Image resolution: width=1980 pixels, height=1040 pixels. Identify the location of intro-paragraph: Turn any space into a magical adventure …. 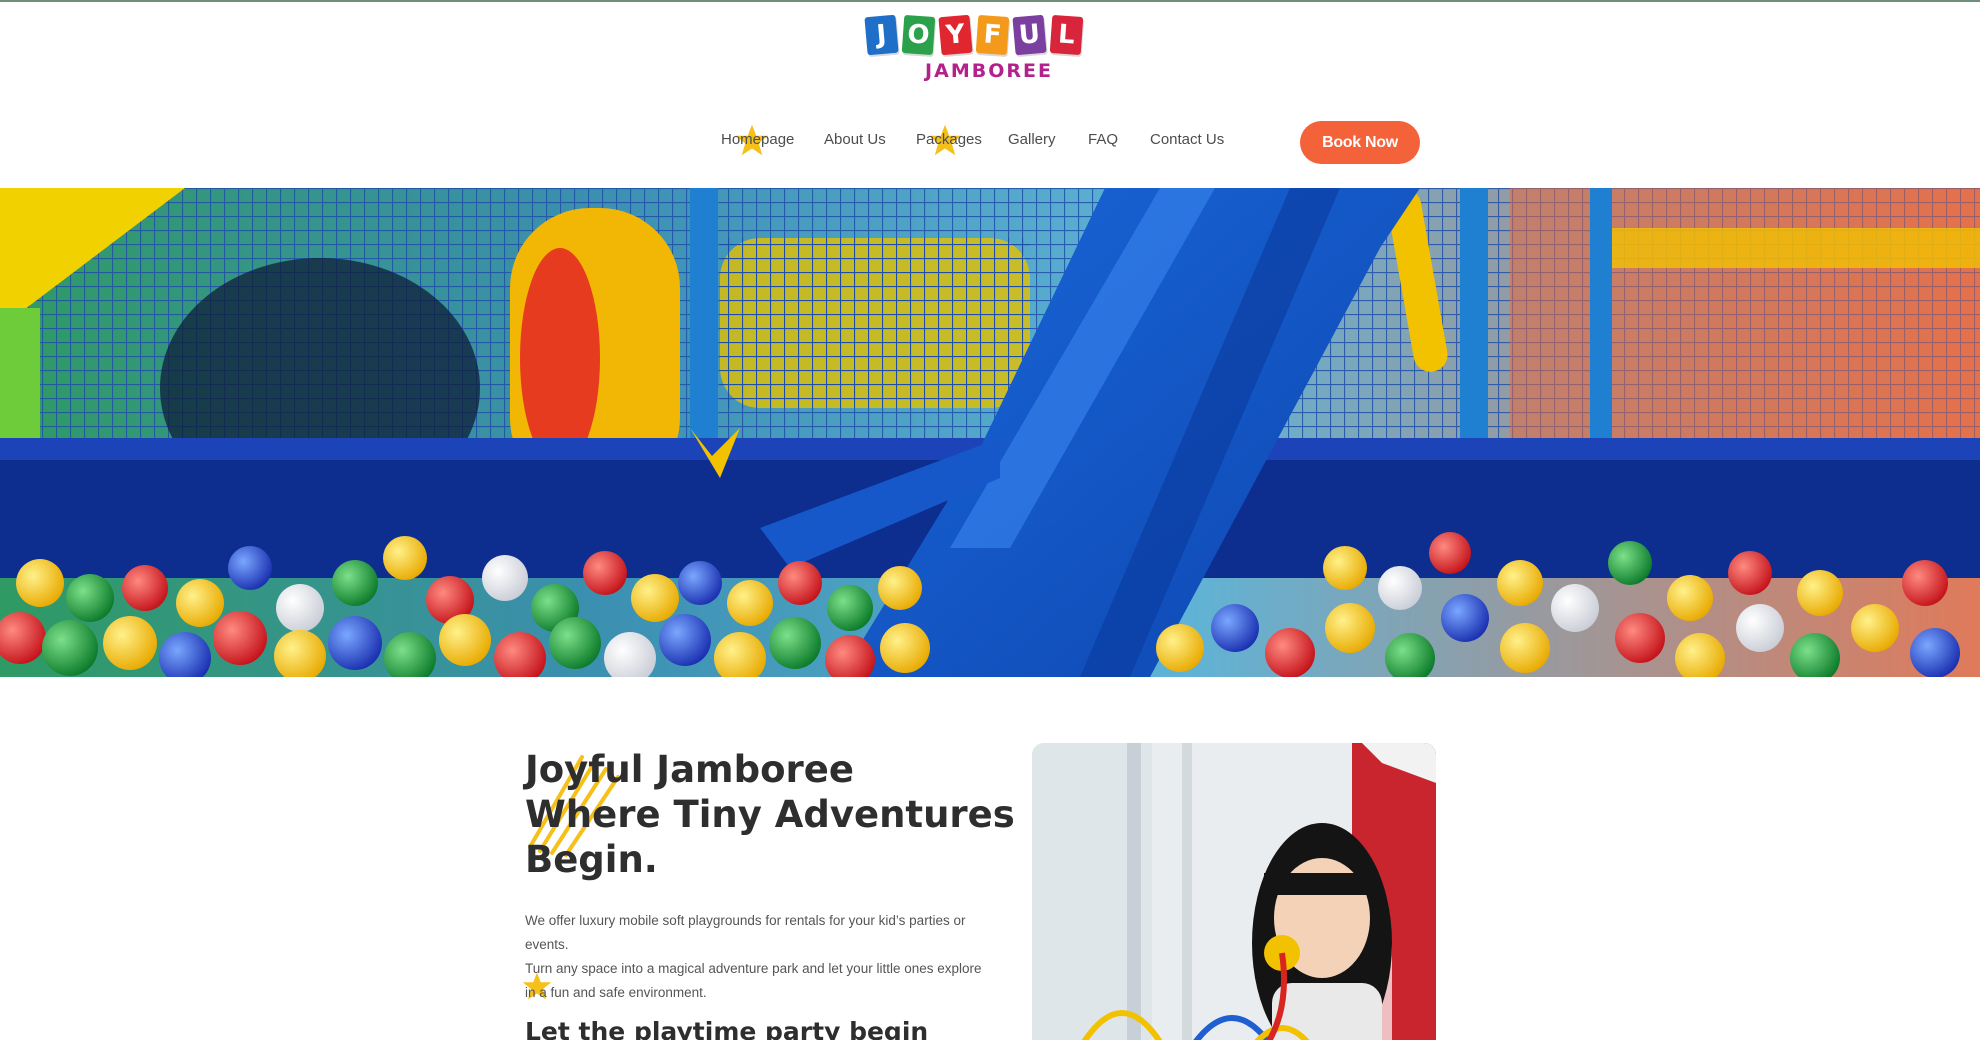
(753, 980).